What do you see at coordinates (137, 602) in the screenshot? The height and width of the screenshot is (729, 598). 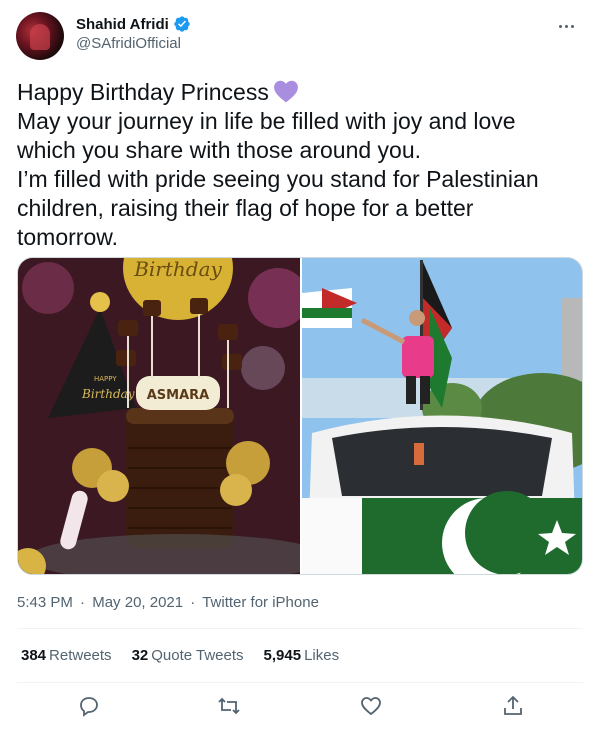 I see `tweet-date: May 20, 2021` at bounding box center [137, 602].